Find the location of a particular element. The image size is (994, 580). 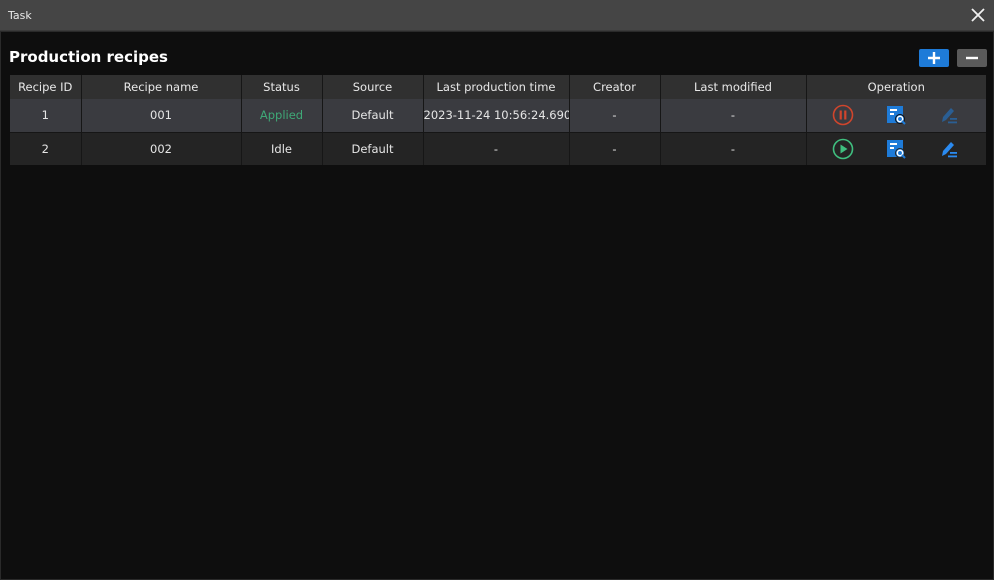

window-title: Task is located at coordinates (20, 15).